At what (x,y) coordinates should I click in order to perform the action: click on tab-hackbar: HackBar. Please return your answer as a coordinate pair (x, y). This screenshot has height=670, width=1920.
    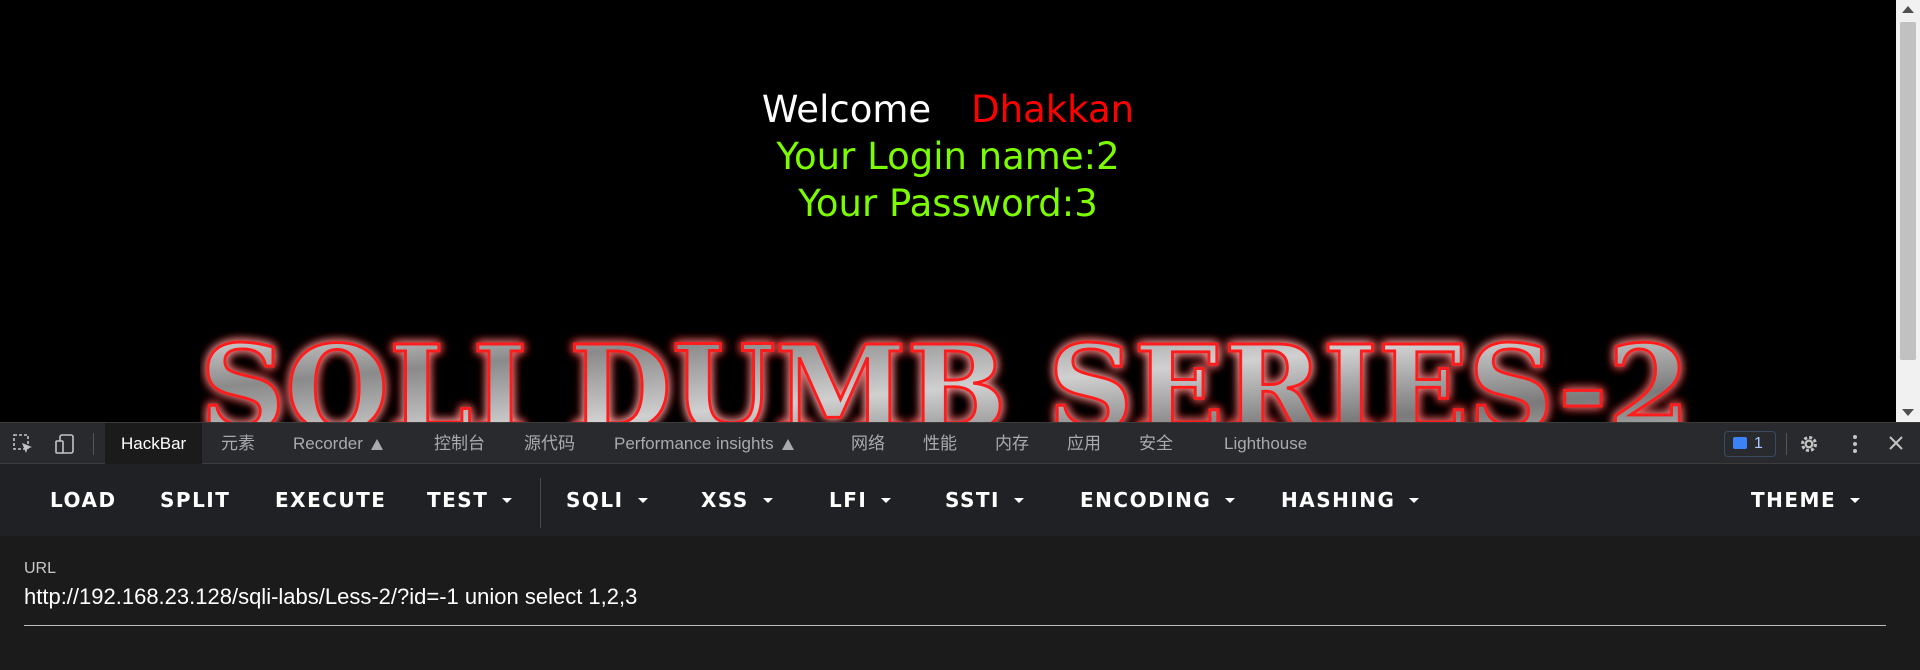
    Looking at the image, I should click on (154, 443).